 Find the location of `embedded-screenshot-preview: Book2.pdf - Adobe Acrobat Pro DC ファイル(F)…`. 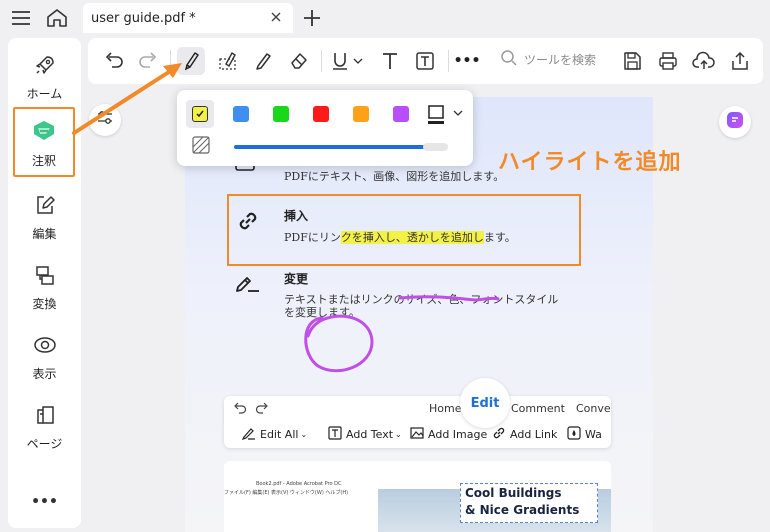

embedded-screenshot-preview: Book2.pdf - Adobe Acrobat Pro DC ファイル(F)… is located at coordinates (417, 496).